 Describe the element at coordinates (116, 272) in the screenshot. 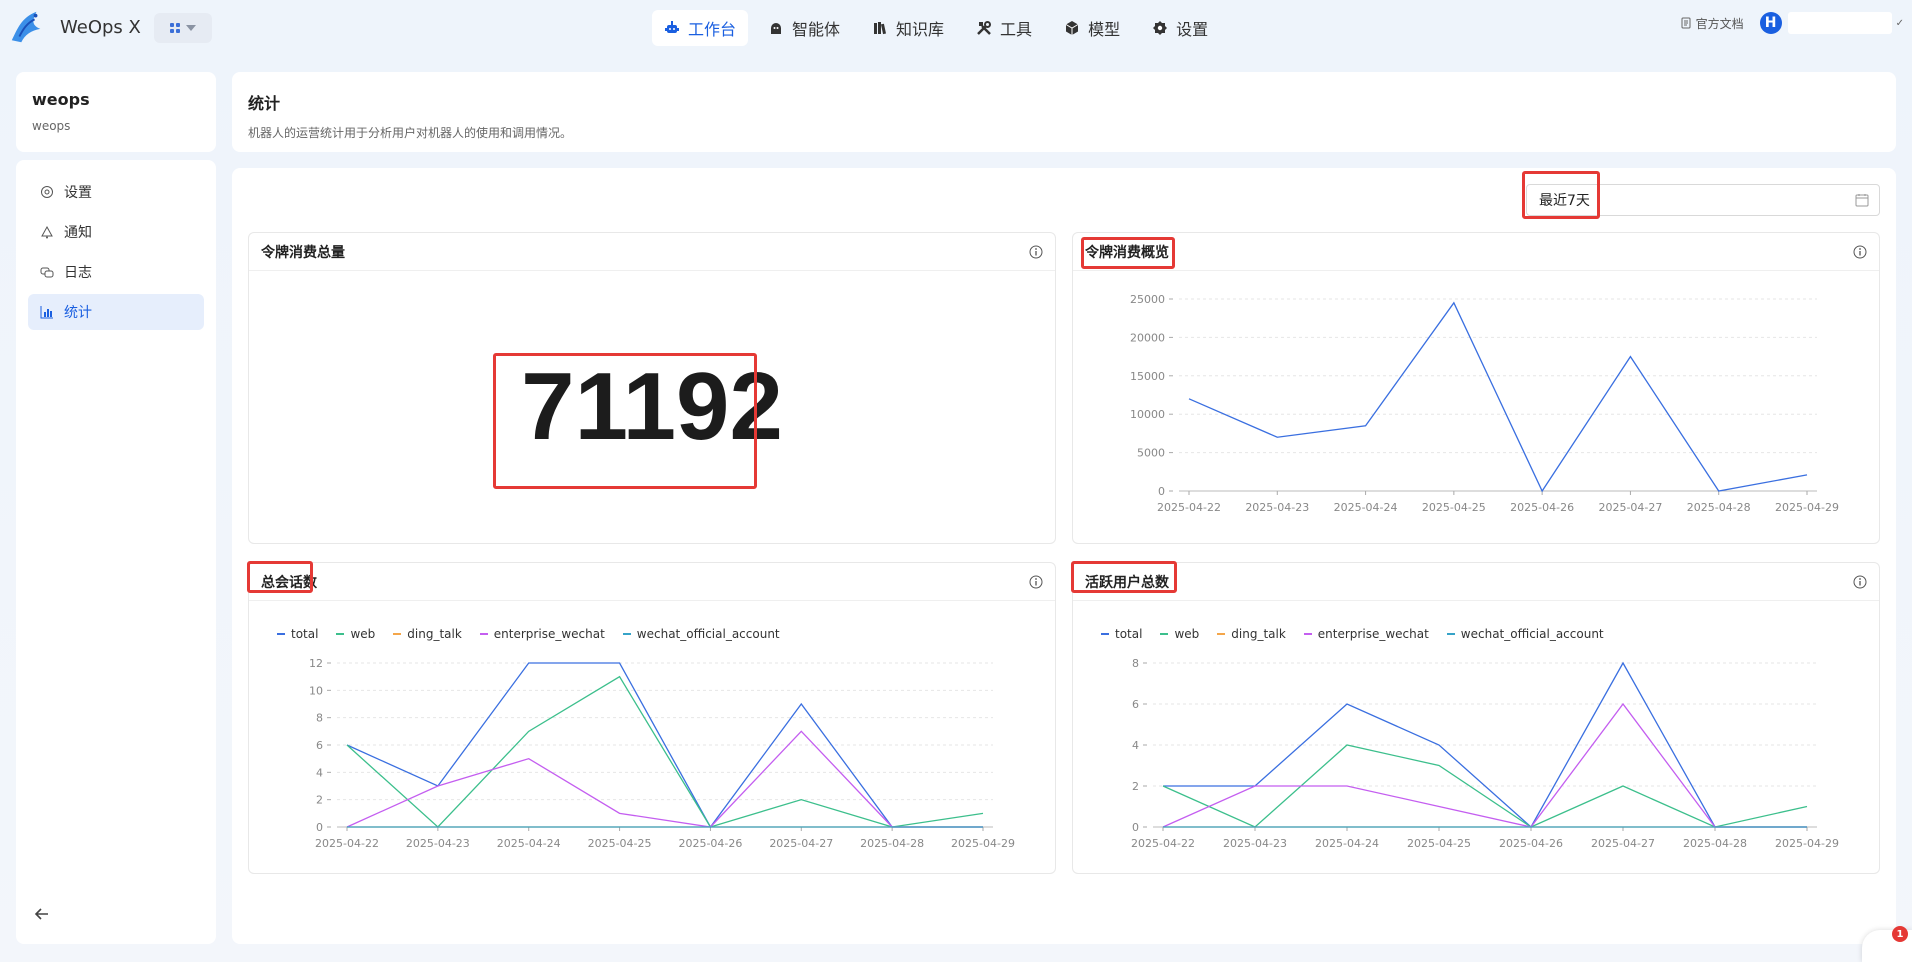

I see `sidebar-item-logs: 日志` at that location.